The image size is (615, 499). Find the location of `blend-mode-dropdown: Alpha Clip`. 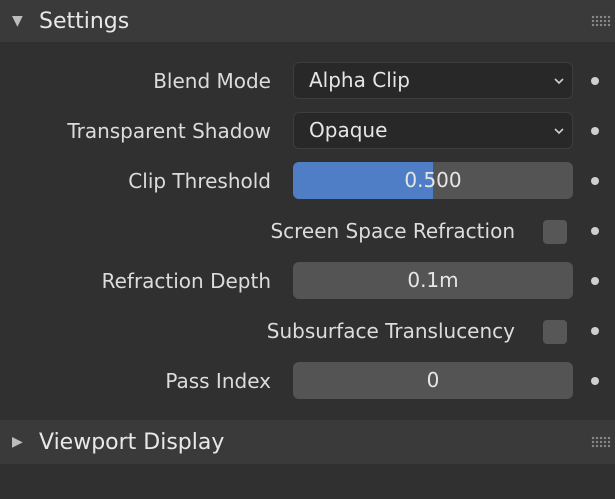

blend-mode-dropdown: Alpha Clip is located at coordinates (433, 80).